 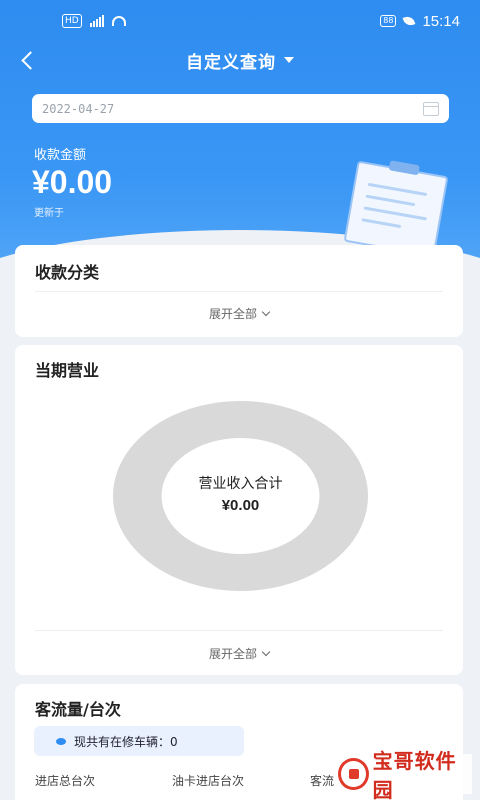 I want to click on back-arrow-icon, so click(x=29, y=60).